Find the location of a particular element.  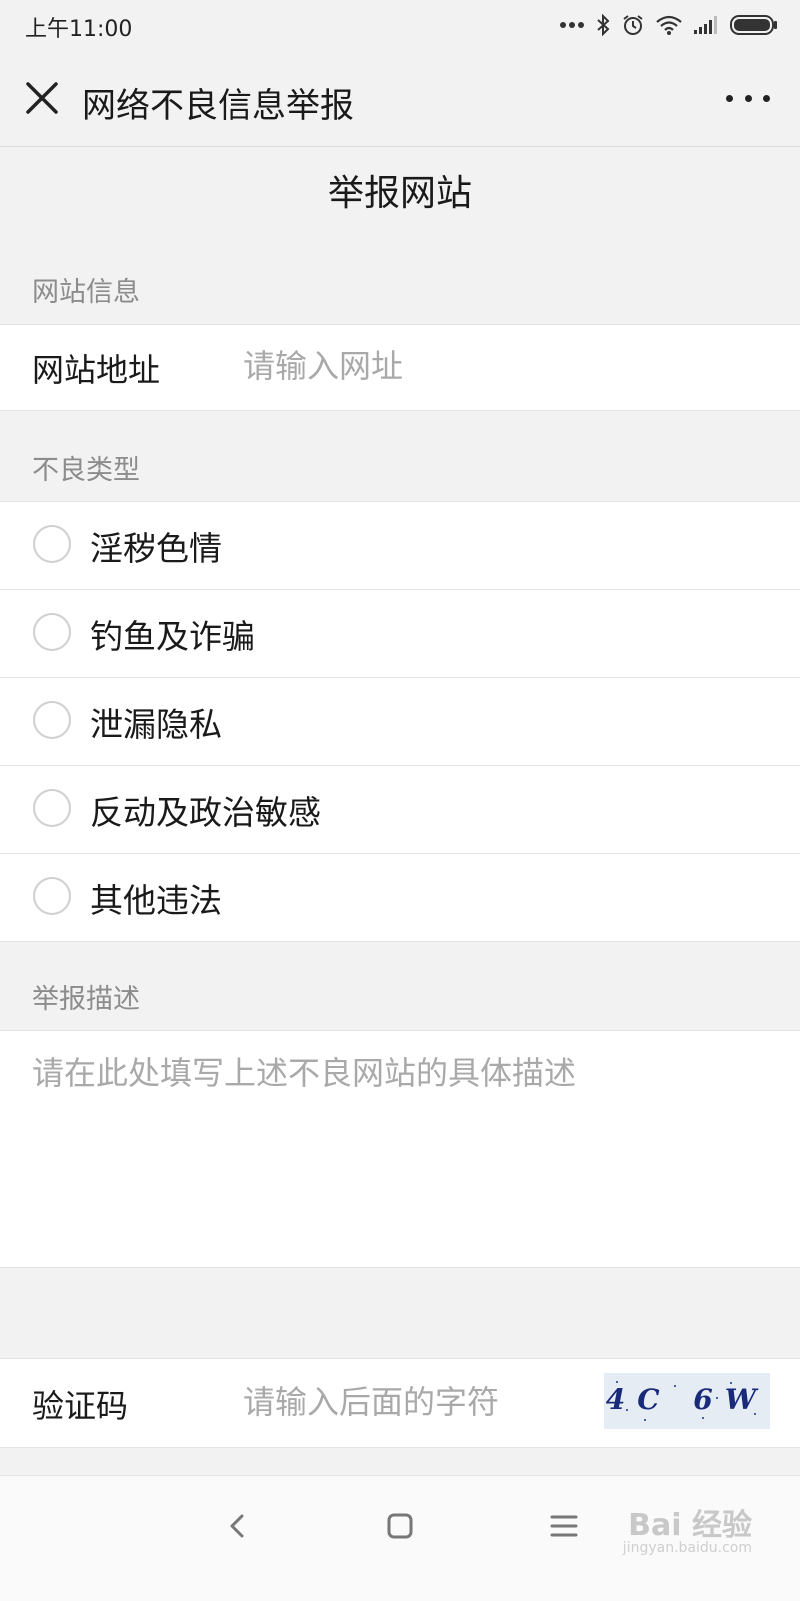

radio-label: 钓鱼及诈骗 is located at coordinates (172, 636).